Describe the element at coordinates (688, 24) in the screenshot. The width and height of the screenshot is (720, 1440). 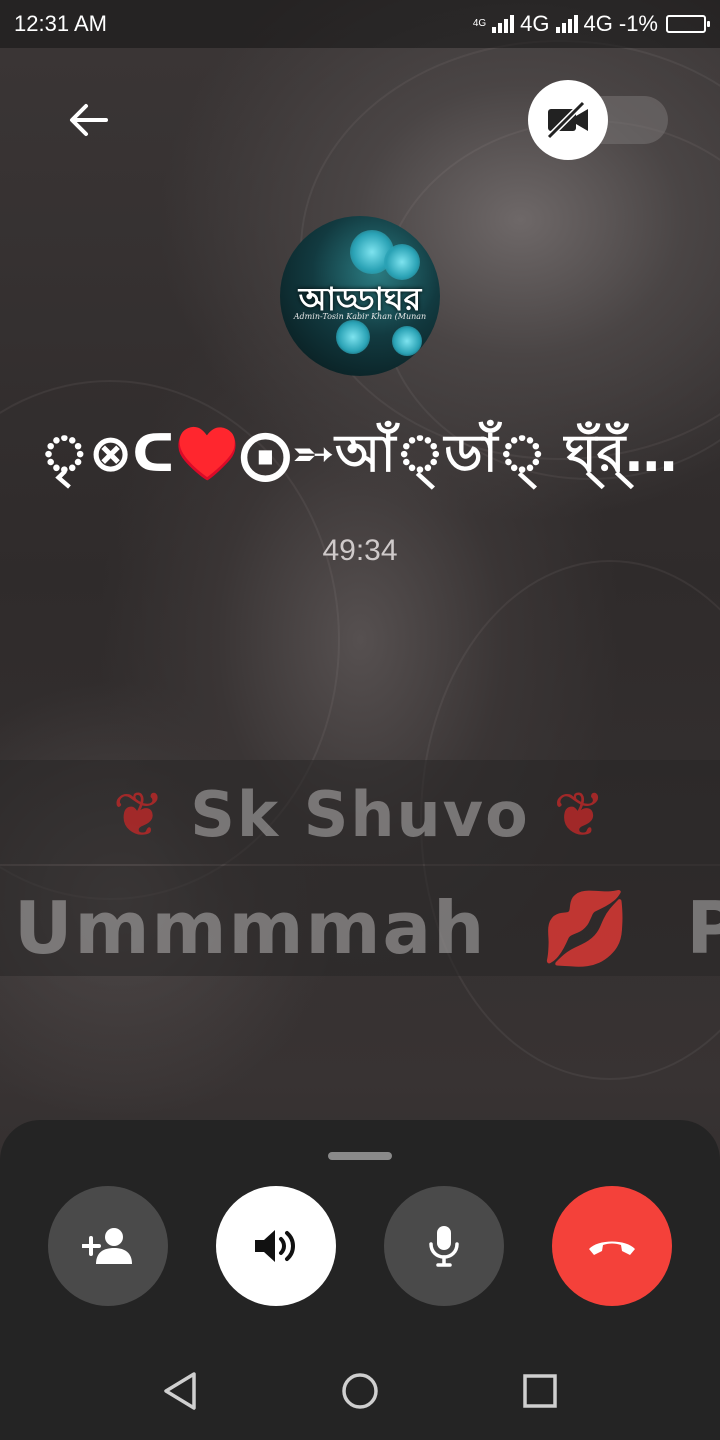
I see `battery-icon` at that location.